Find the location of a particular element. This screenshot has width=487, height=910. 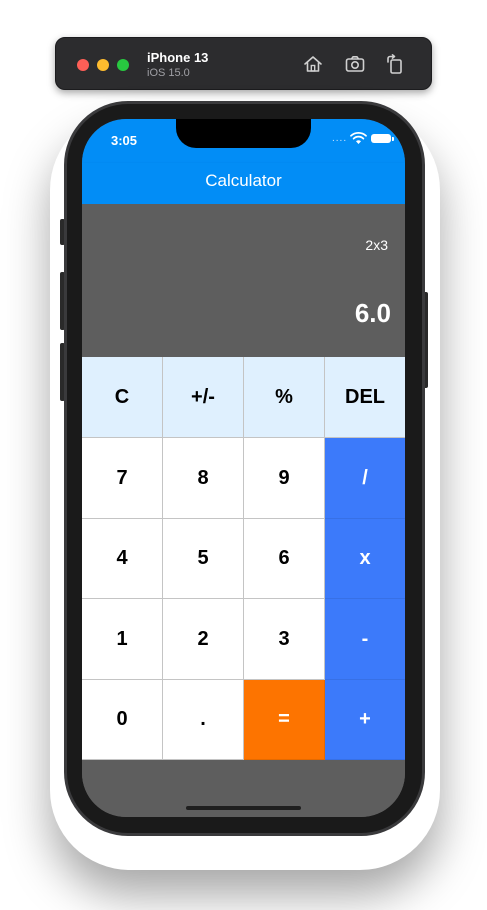

digit-0-button: 0 is located at coordinates (122, 720).